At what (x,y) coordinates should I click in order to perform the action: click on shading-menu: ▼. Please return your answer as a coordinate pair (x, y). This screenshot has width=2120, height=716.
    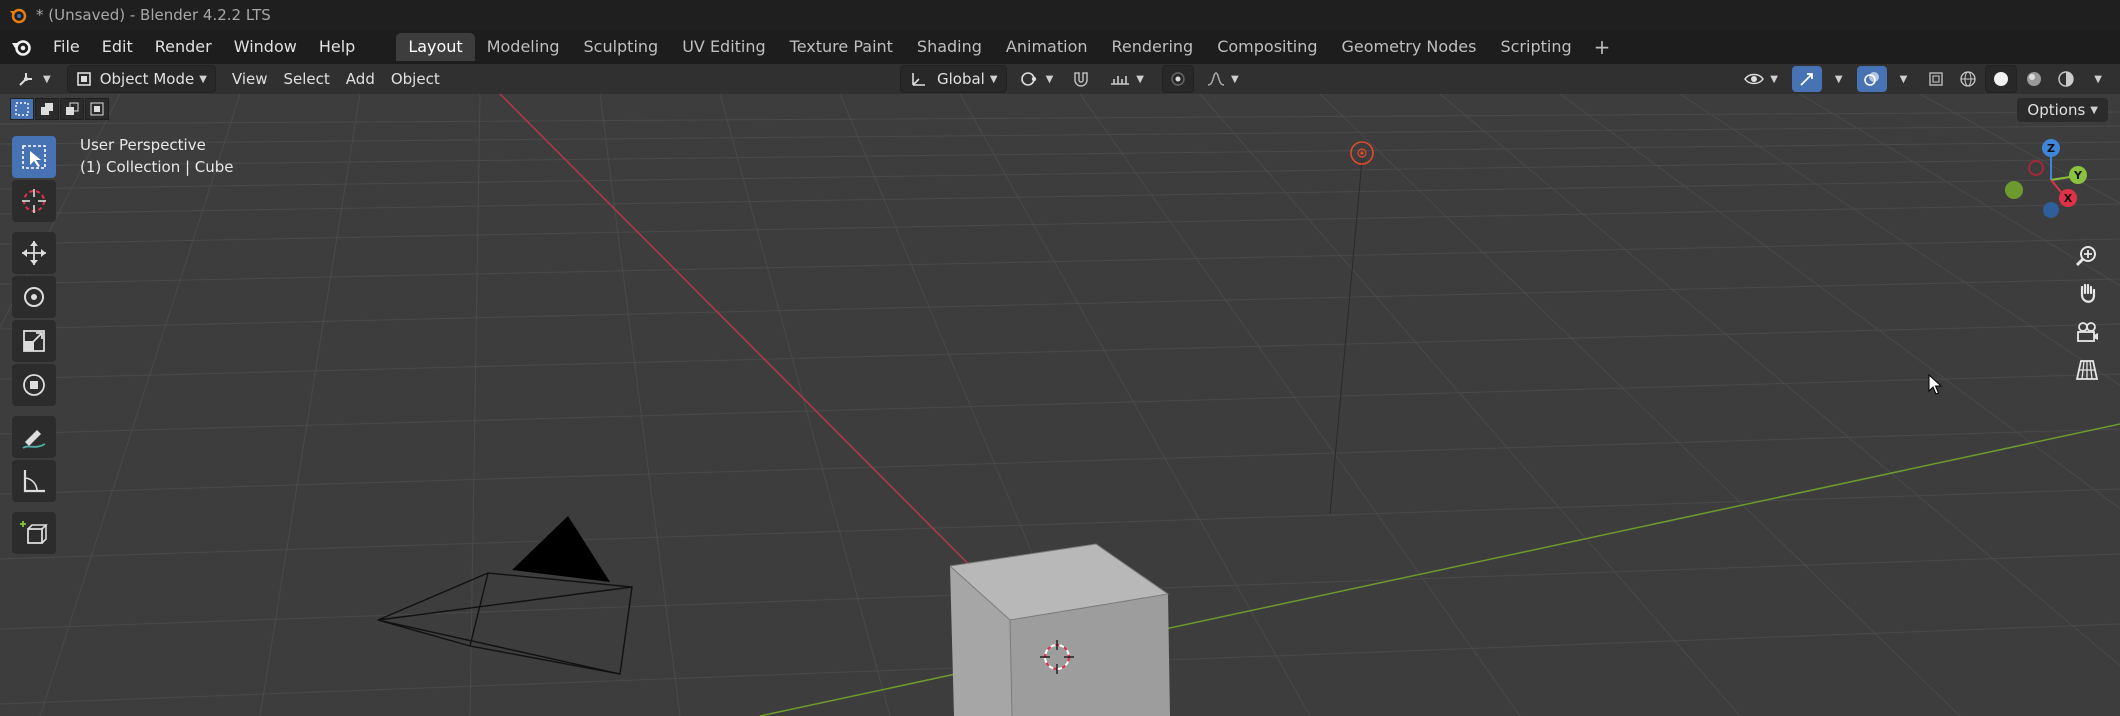
    Looking at the image, I should click on (2095, 79).